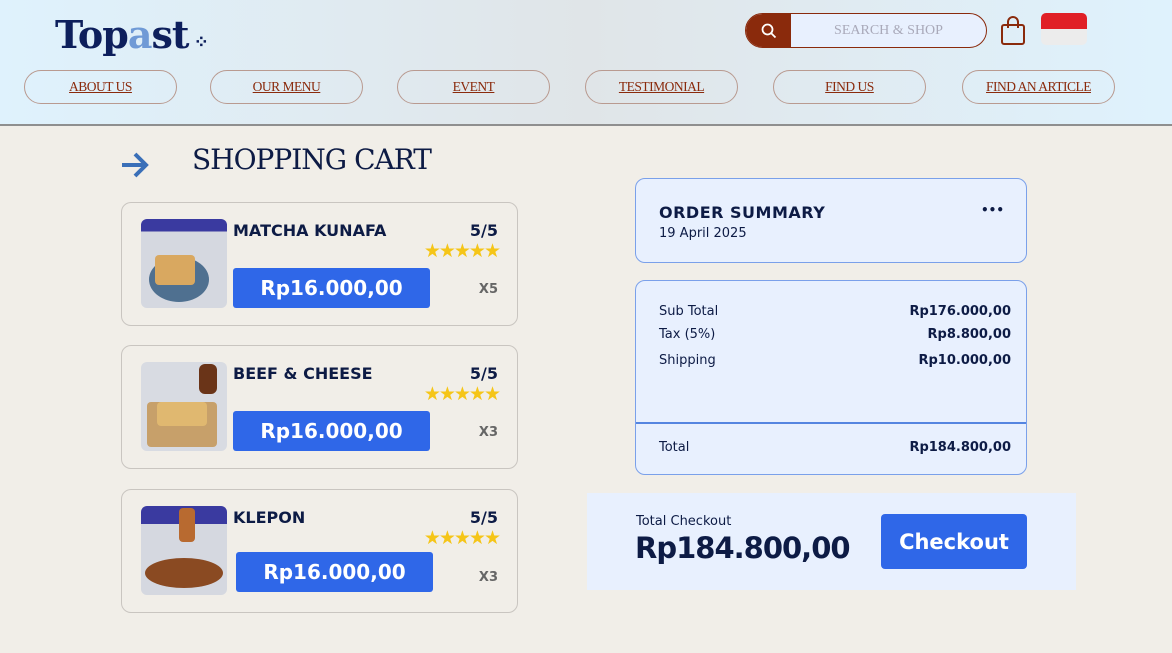 This screenshot has width=1172, height=653. I want to click on product-name: BEEF & CHEESE, so click(303, 373).